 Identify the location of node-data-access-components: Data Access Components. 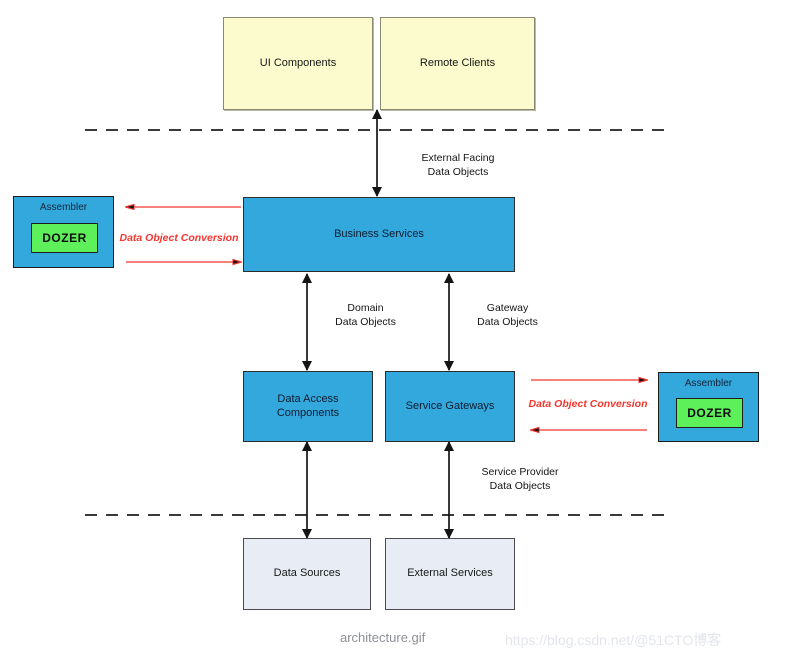
(308, 406).